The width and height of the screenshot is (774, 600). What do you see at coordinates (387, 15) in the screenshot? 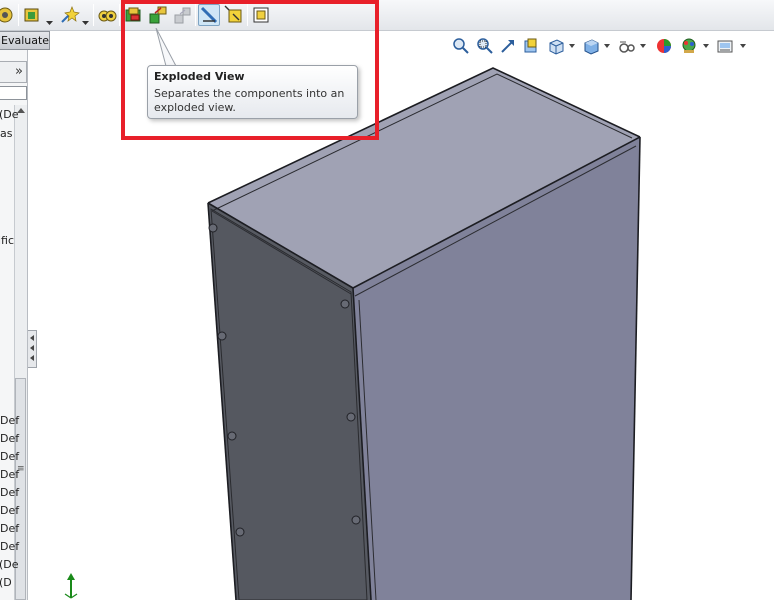
I see `command-manager-toolbar` at bounding box center [387, 15].